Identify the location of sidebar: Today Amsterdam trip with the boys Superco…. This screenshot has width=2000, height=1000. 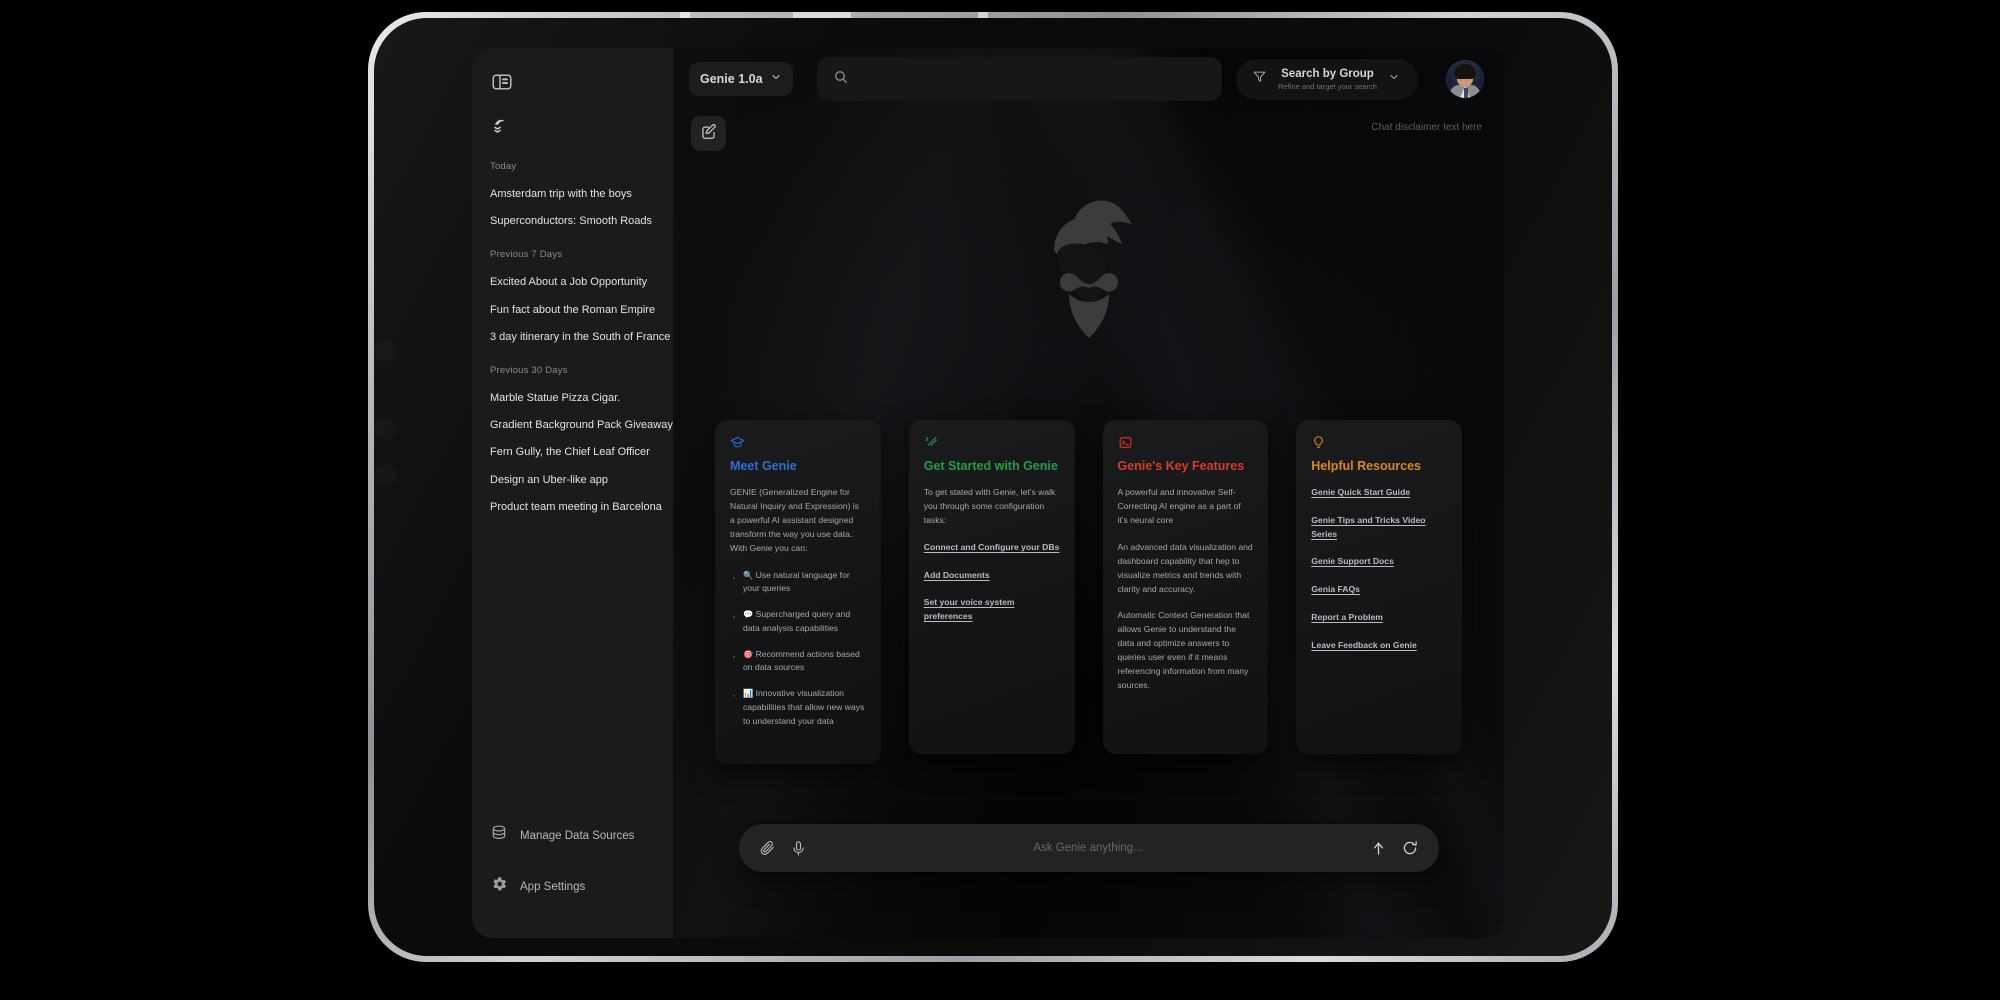
(572, 493).